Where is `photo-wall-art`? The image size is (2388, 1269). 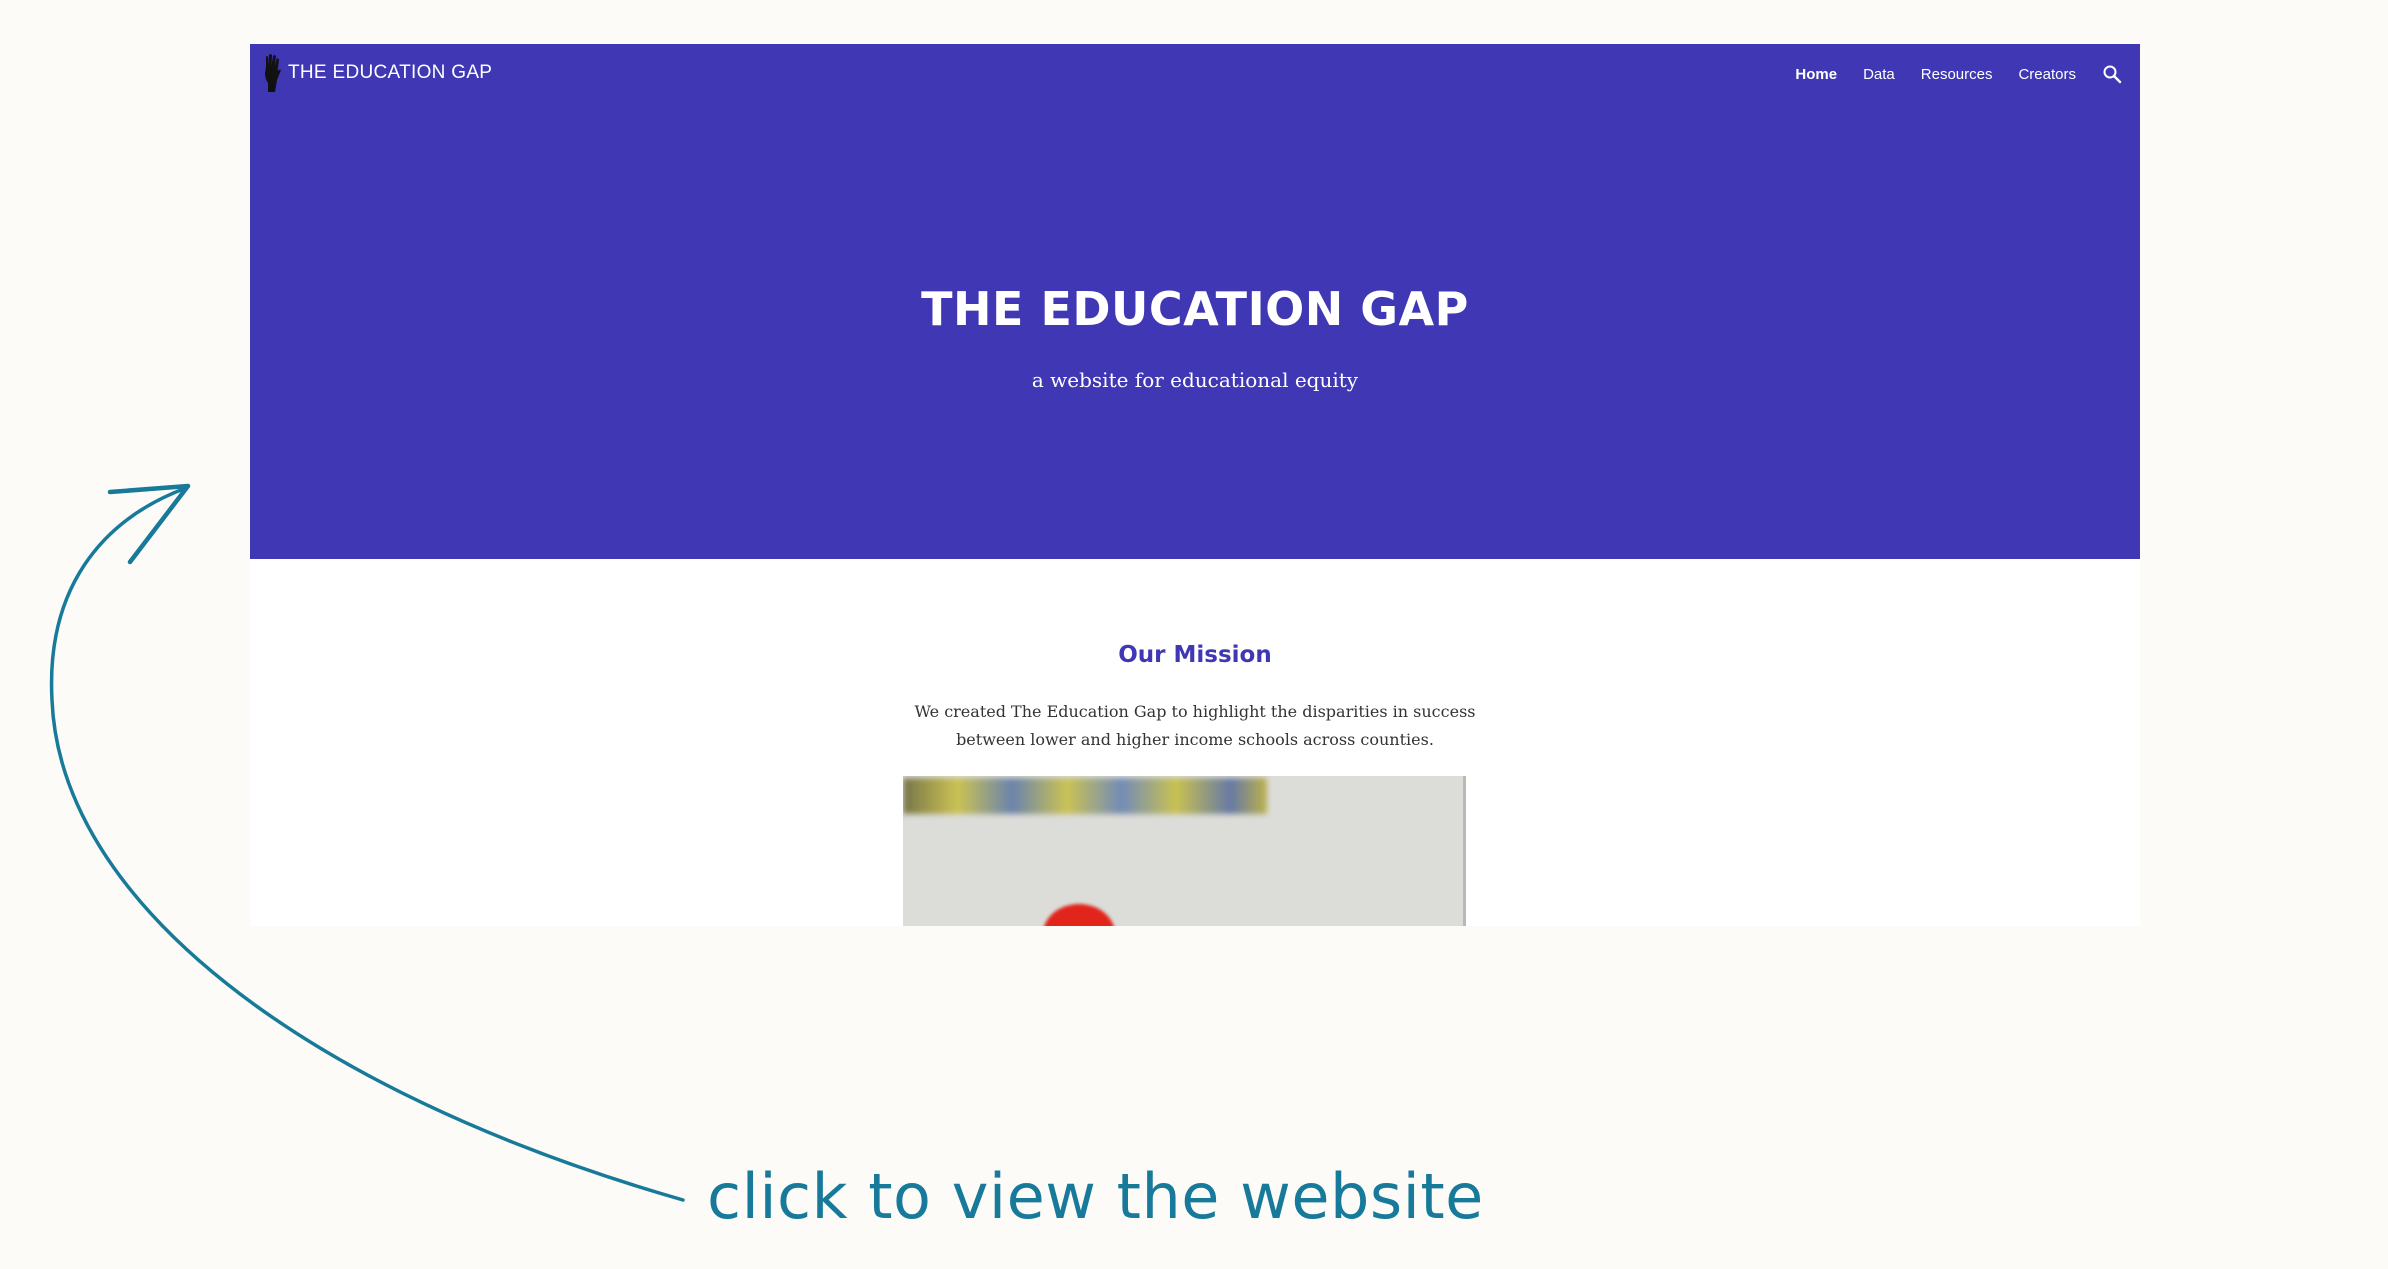
photo-wall-art is located at coordinates (1085, 796).